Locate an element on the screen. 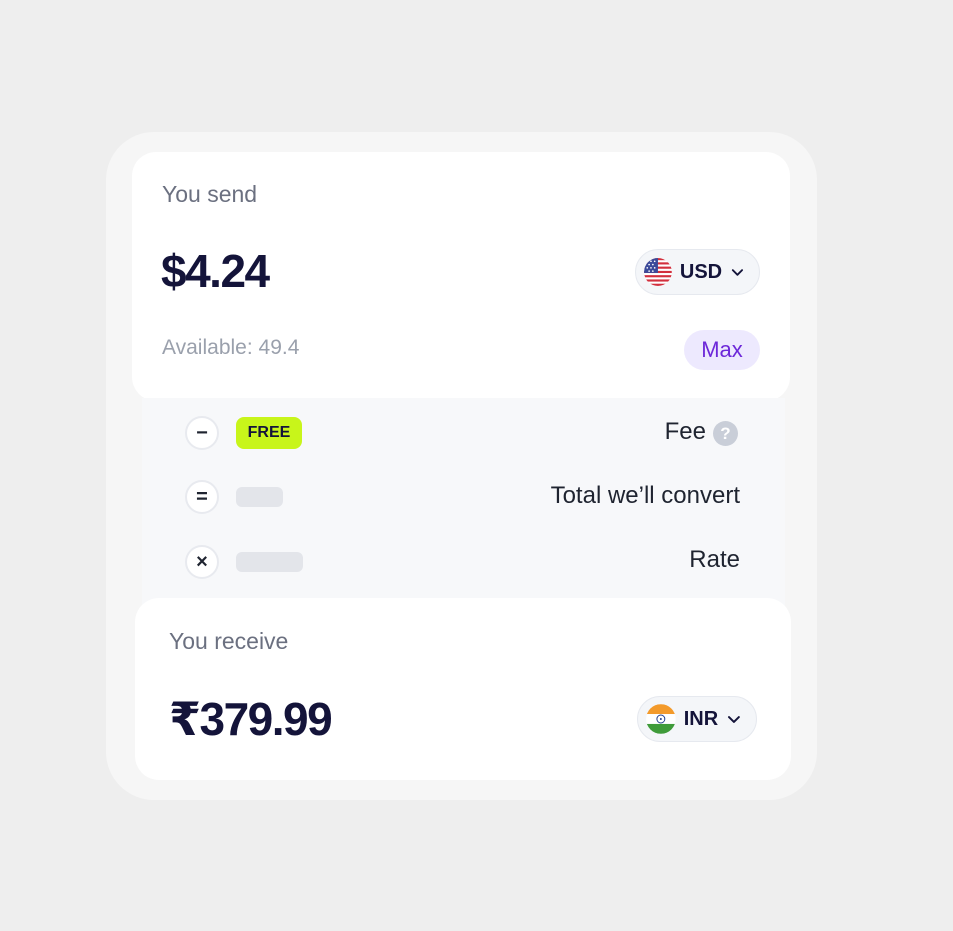 This screenshot has height=931, width=953. rate-loading-placeholder is located at coordinates (269, 562).